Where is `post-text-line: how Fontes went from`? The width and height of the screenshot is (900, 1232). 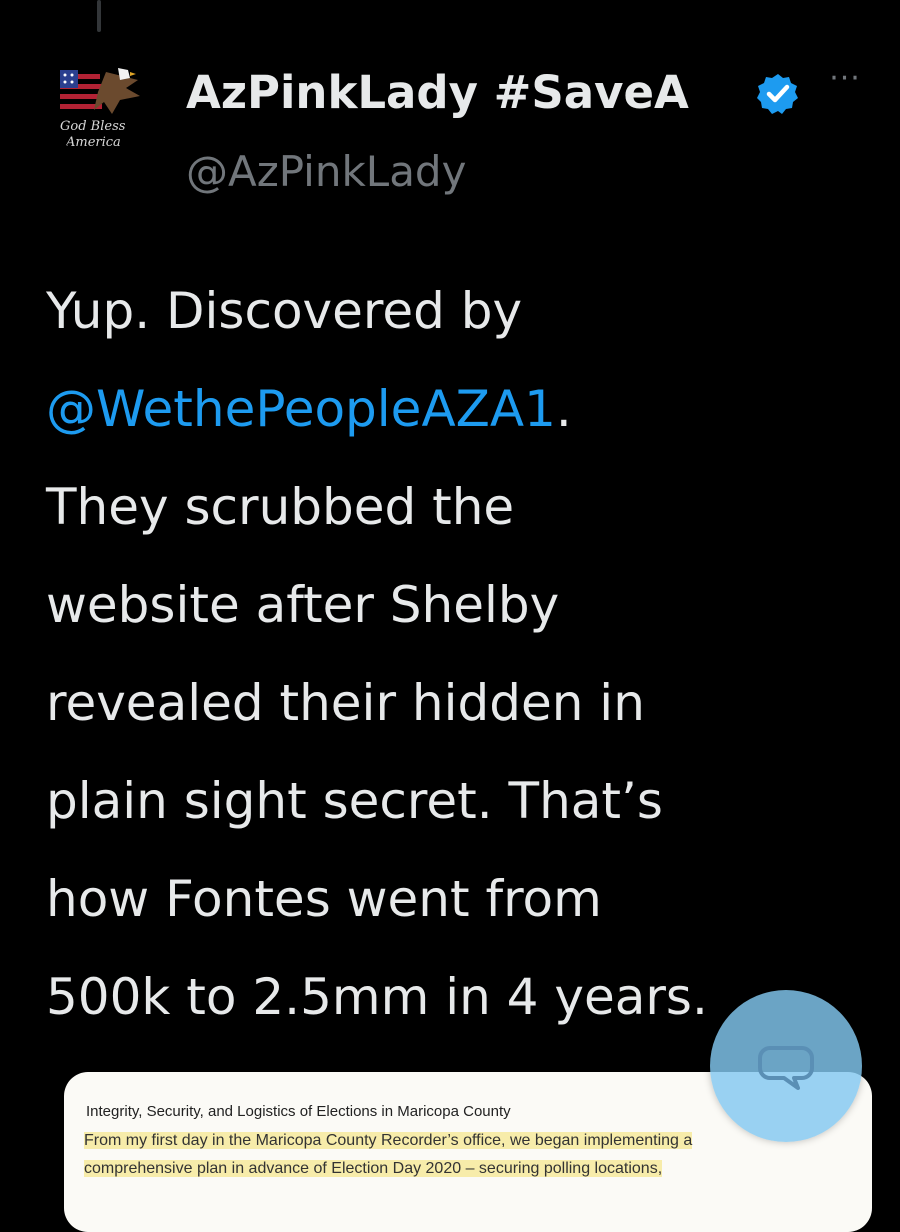 post-text-line: how Fontes went from is located at coordinates (324, 899).